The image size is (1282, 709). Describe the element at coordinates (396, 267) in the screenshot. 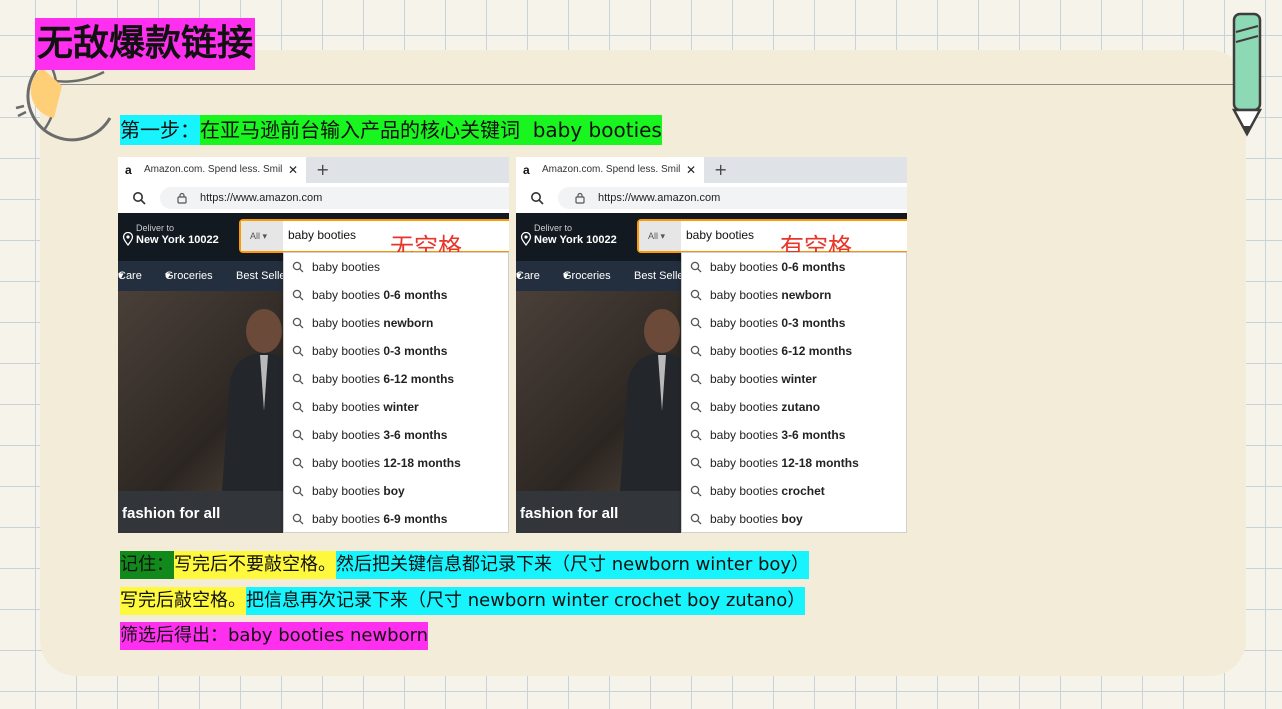

I see `suggestion-item: baby booties` at that location.